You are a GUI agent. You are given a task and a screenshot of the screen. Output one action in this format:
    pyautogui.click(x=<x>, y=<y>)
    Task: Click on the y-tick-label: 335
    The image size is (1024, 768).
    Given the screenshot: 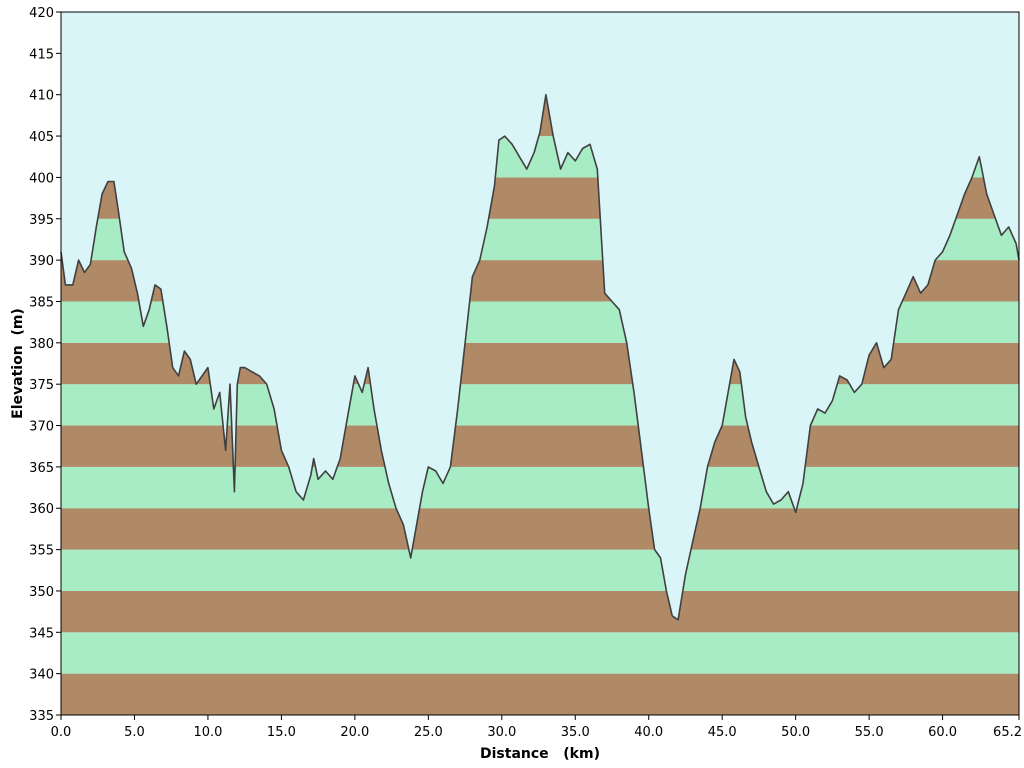 What is the action you would take?
    pyautogui.click(x=41, y=716)
    